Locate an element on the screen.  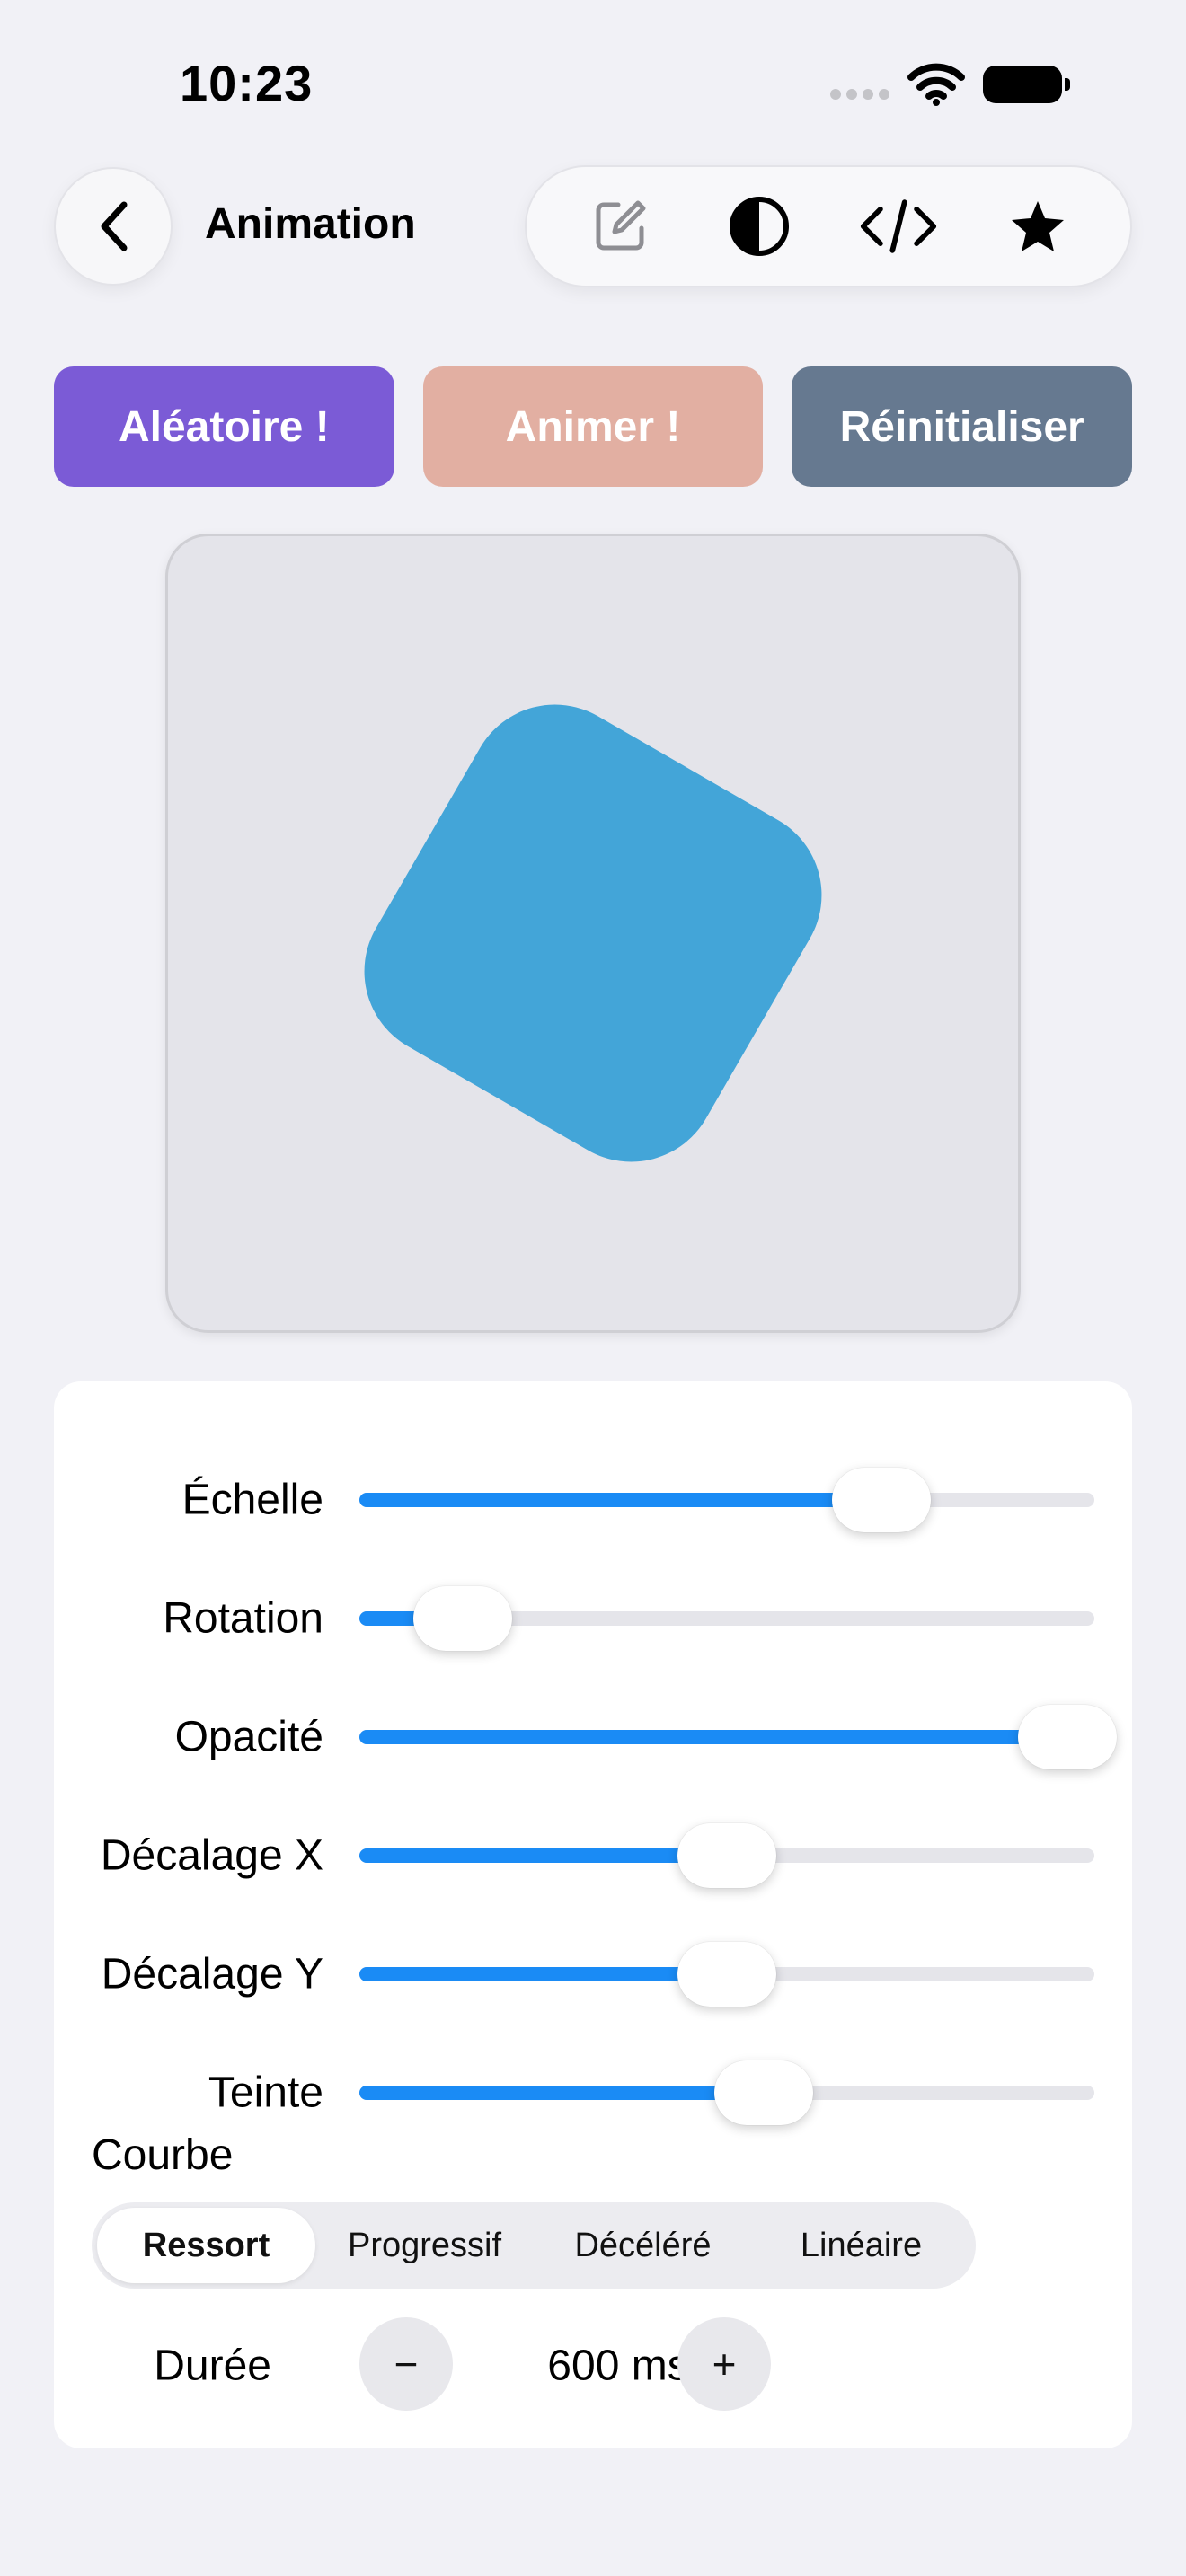
scale-slider is located at coordinates (726, 1500).